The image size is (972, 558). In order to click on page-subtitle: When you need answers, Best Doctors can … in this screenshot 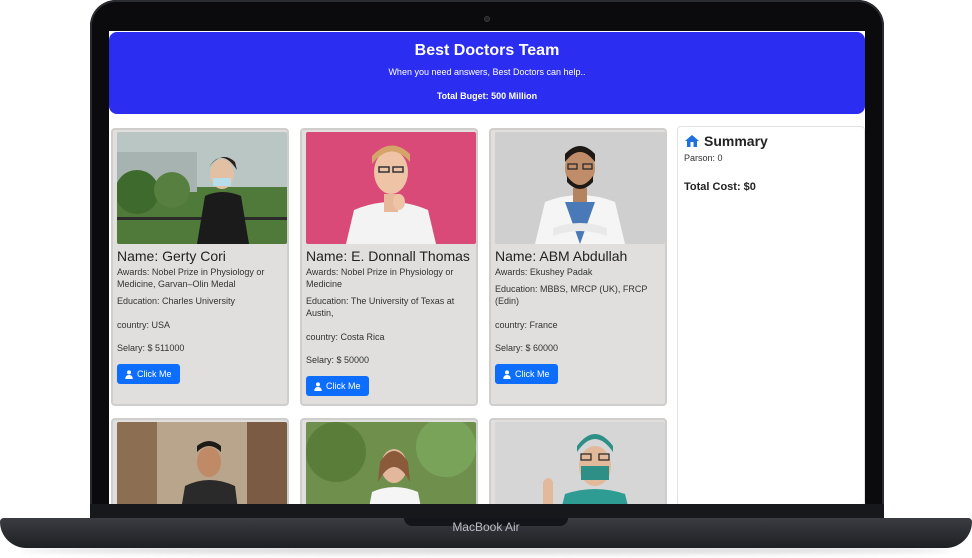, I will do `click(487, 72)`.